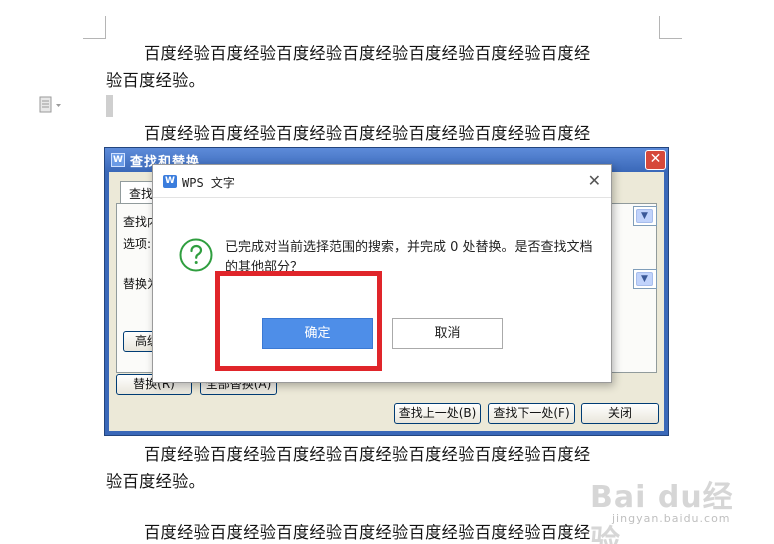 This screenshot has height=544, width=774. Describe the element at coordinates (109, 106) in the screenshot. I see `empty-paragraph-marker` at that location.